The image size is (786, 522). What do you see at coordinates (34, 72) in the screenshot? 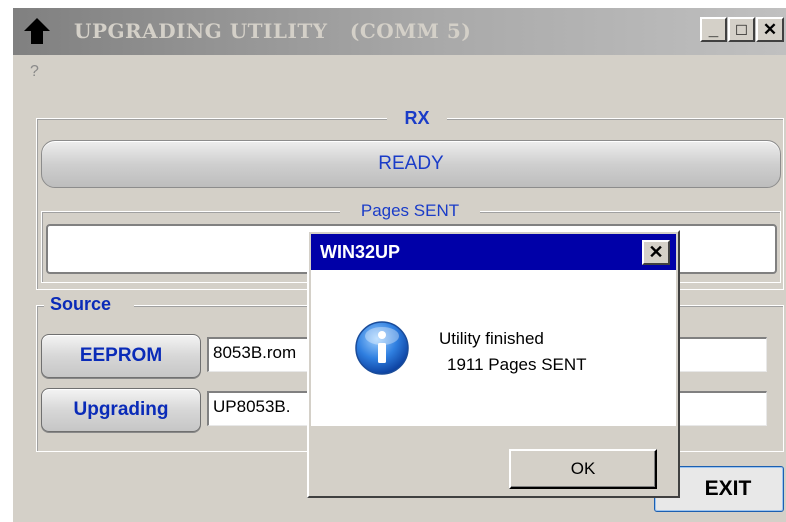
I see `help-menu: ?` at bounding box center [34, 72].